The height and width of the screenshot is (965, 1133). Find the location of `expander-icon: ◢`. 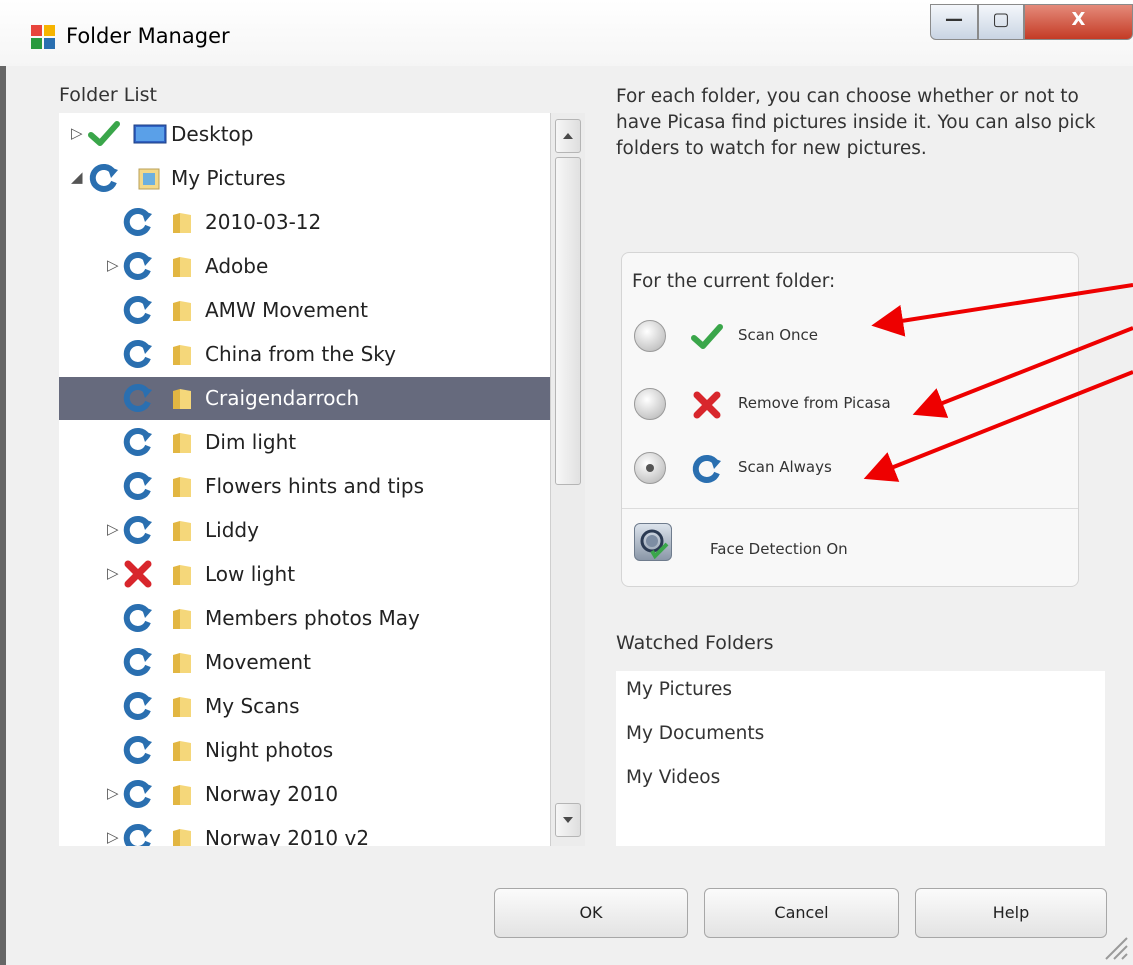

expander-icon: ◢ is located at coordinates (78, 177).